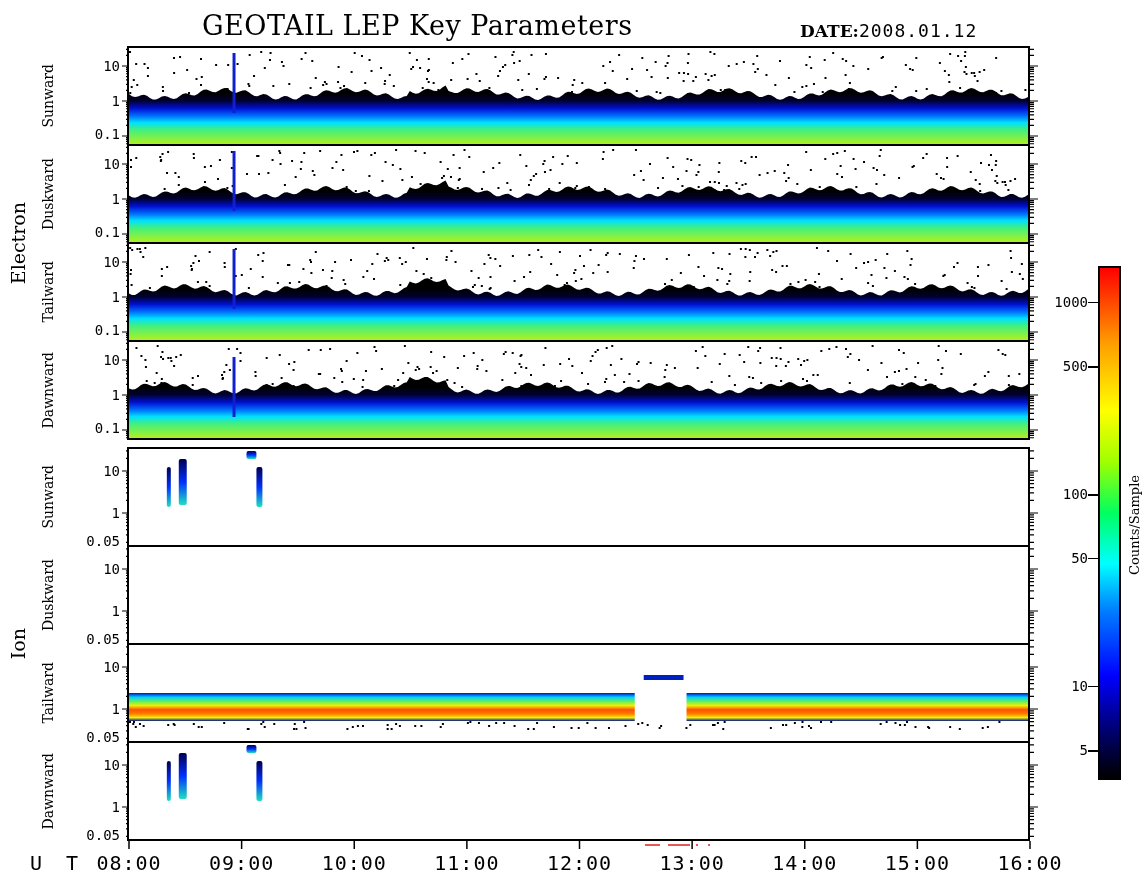 This screenshot has height=880, width=1142. Describe the element at coordinates (1083, 750) in the screenshot. I see `colorbar-tick-label: 5` at that location.